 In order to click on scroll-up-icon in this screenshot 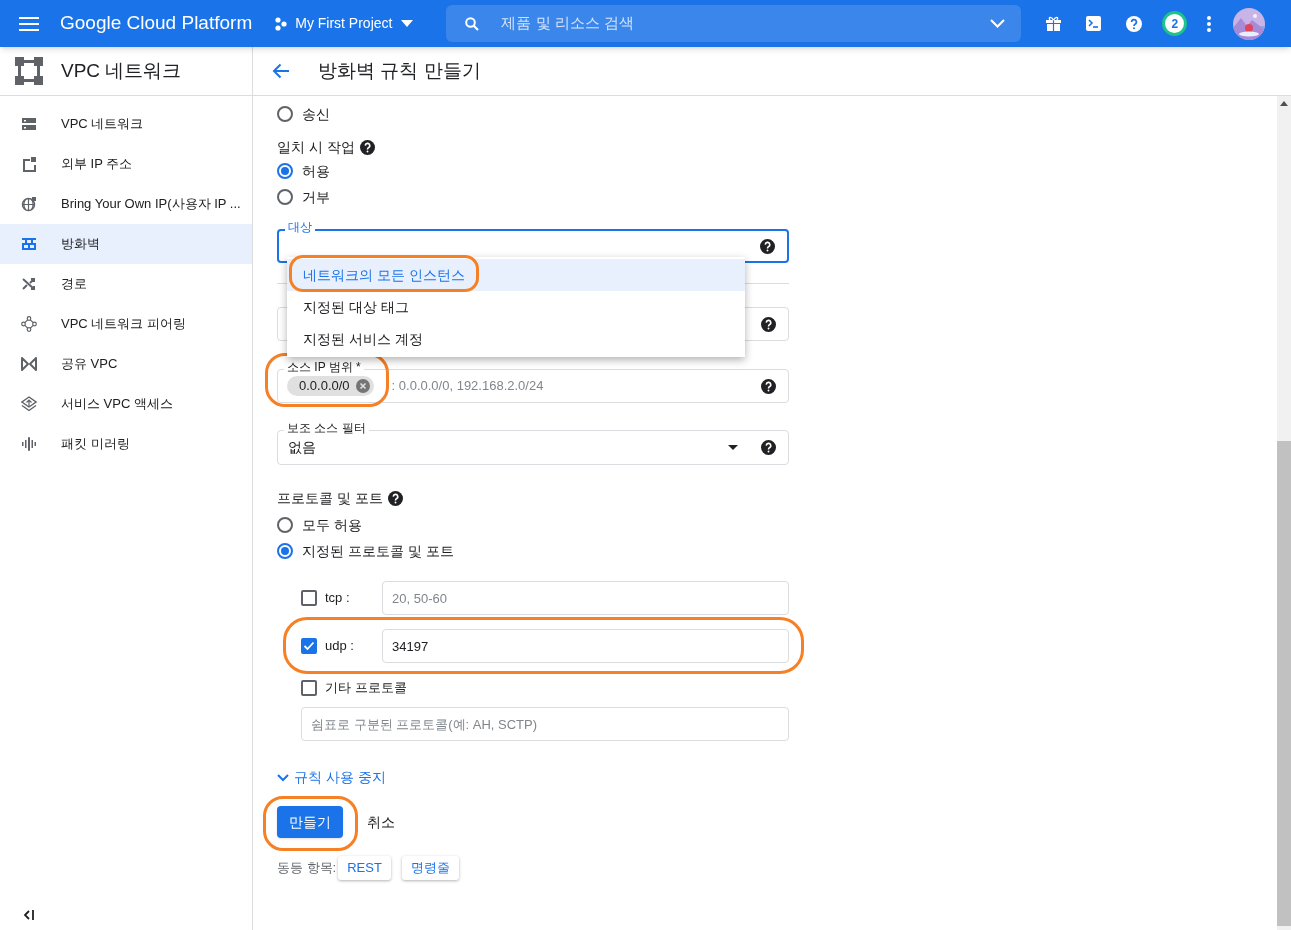, I will do `click(1284, 103)`.